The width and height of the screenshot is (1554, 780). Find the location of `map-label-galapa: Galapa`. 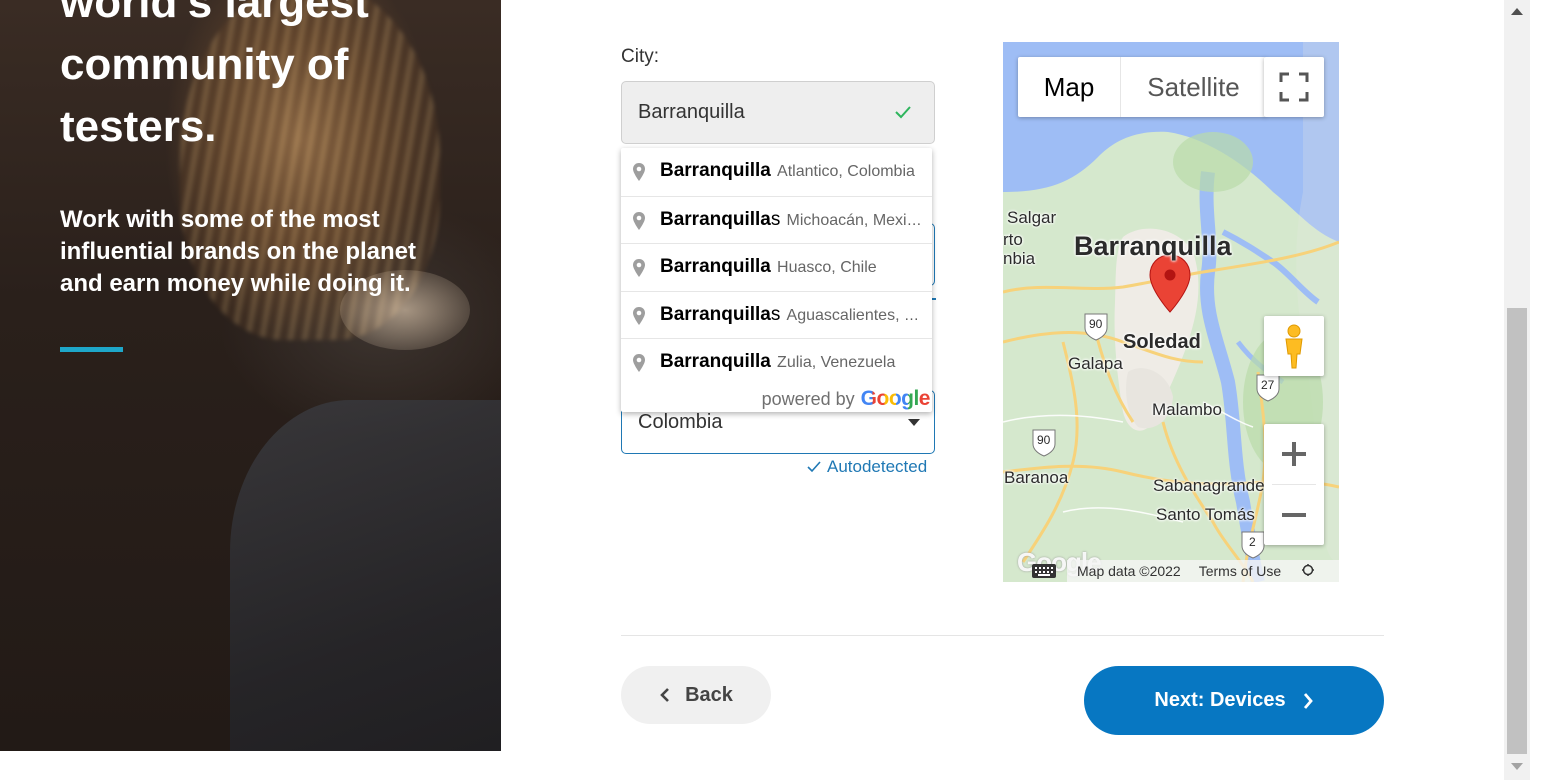

map-label-galapa: Galapa is located at coordinates (1095, 363).